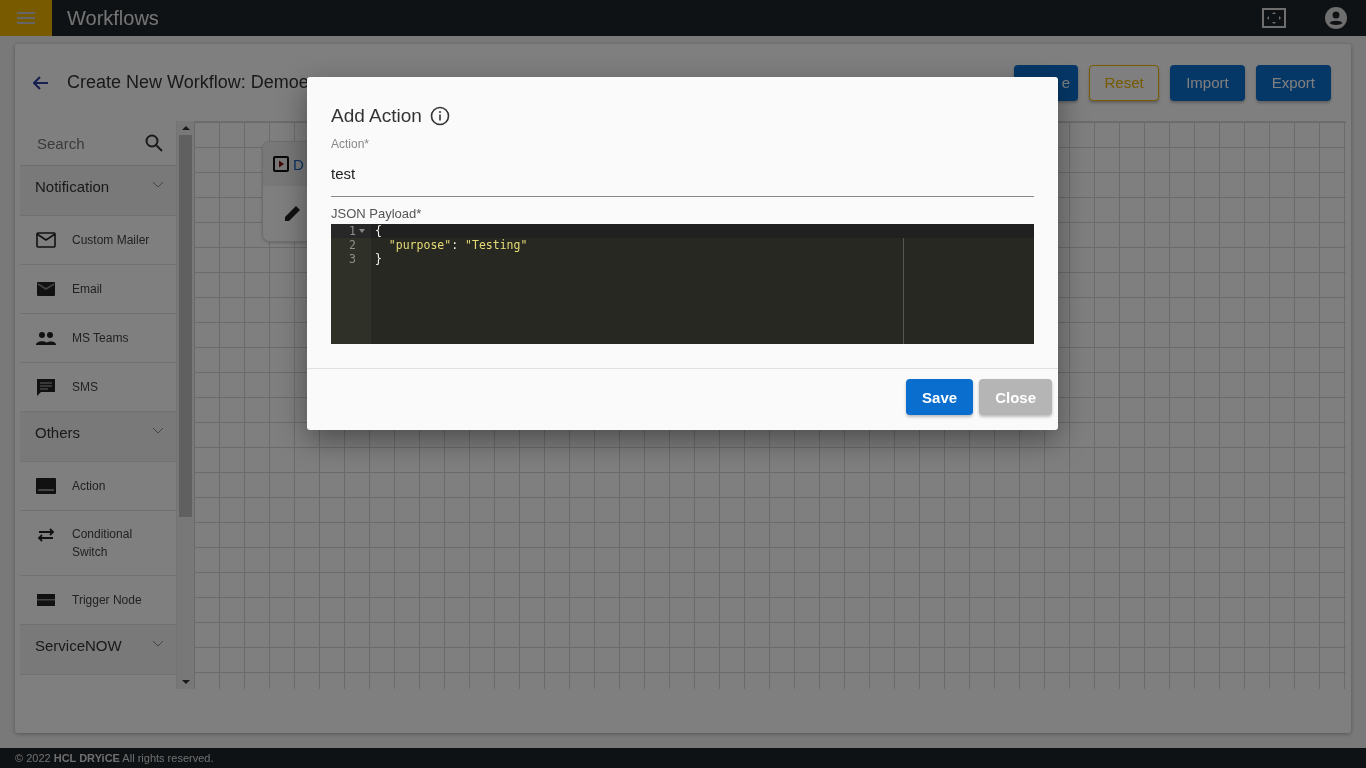 Image resolution: width=1366 pixels, height=768 pixels. Describe the element at coordinates (352, 231) in the screenshot. I see `line-number: 1` at that location.